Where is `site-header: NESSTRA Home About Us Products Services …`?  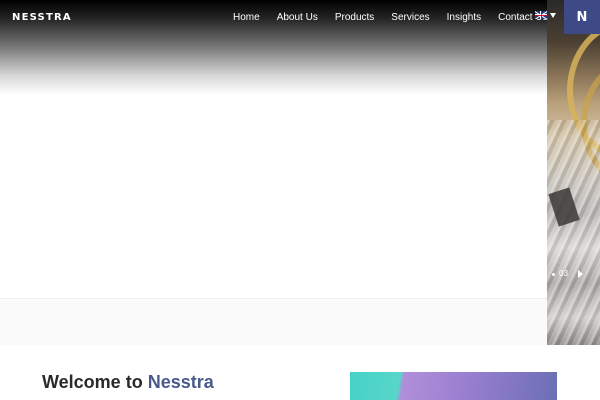 site-header: NESSTRA Home About Us Products Services … is located at coordinates (300, 18).